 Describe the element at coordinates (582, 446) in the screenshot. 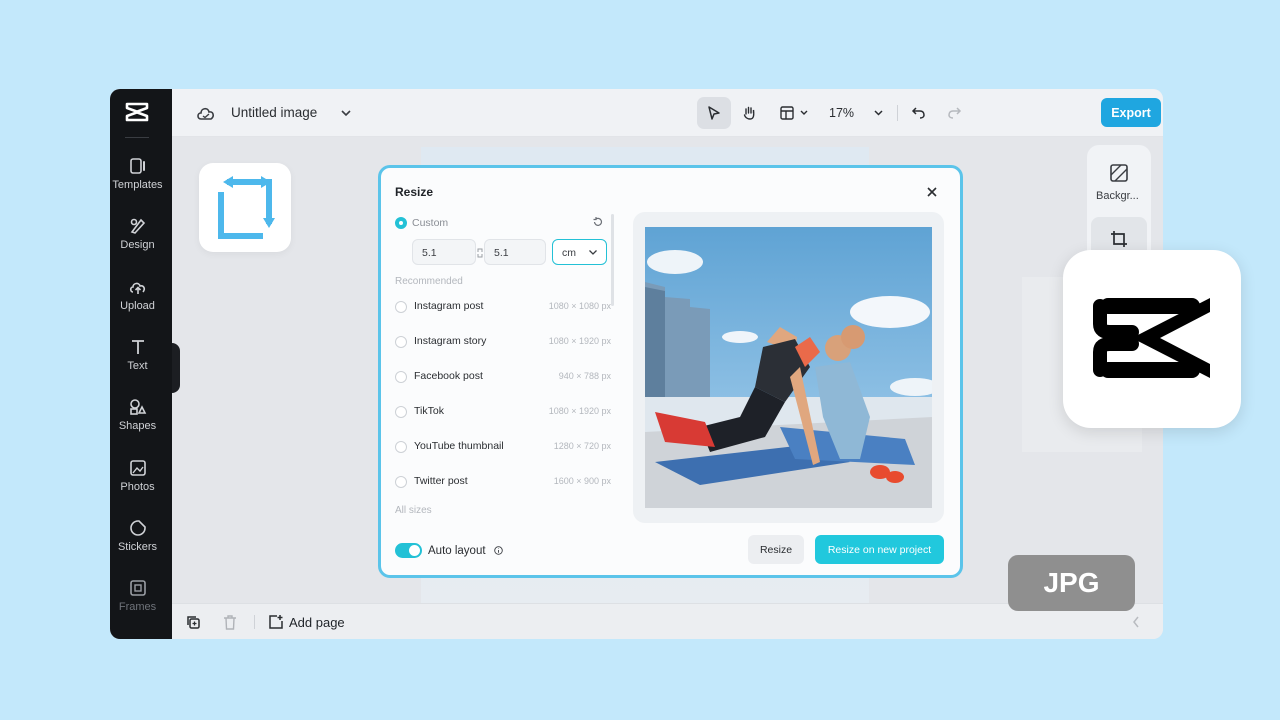

I see `size-dims: 1280 × 720 px` at that location.